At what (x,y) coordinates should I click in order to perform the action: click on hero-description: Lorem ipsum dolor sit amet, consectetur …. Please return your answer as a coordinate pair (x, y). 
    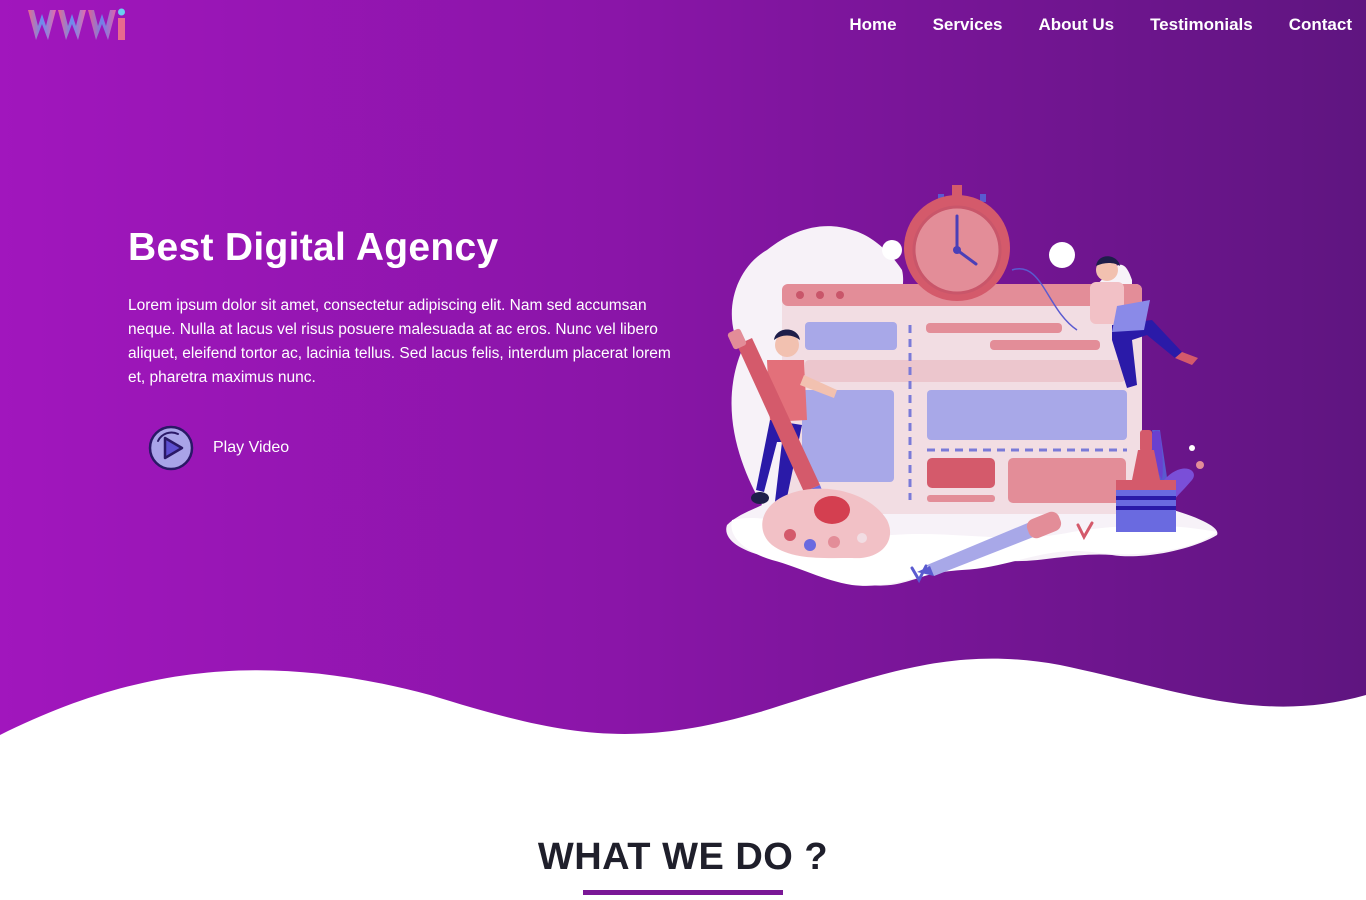
    Looking at the image, I should click on (399, 341).